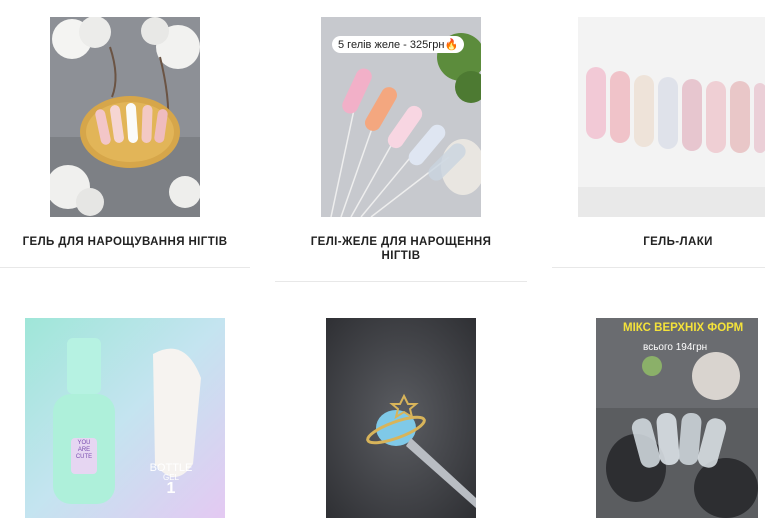 The image size is (765, 520). What do you see at coordinates (125, 242) in the screenshot?
I see `category-title: ГЕЛЬ ДЛЯ НАРОЩУВАННЯ НІГТІВ` at bounding box center [125, 242].